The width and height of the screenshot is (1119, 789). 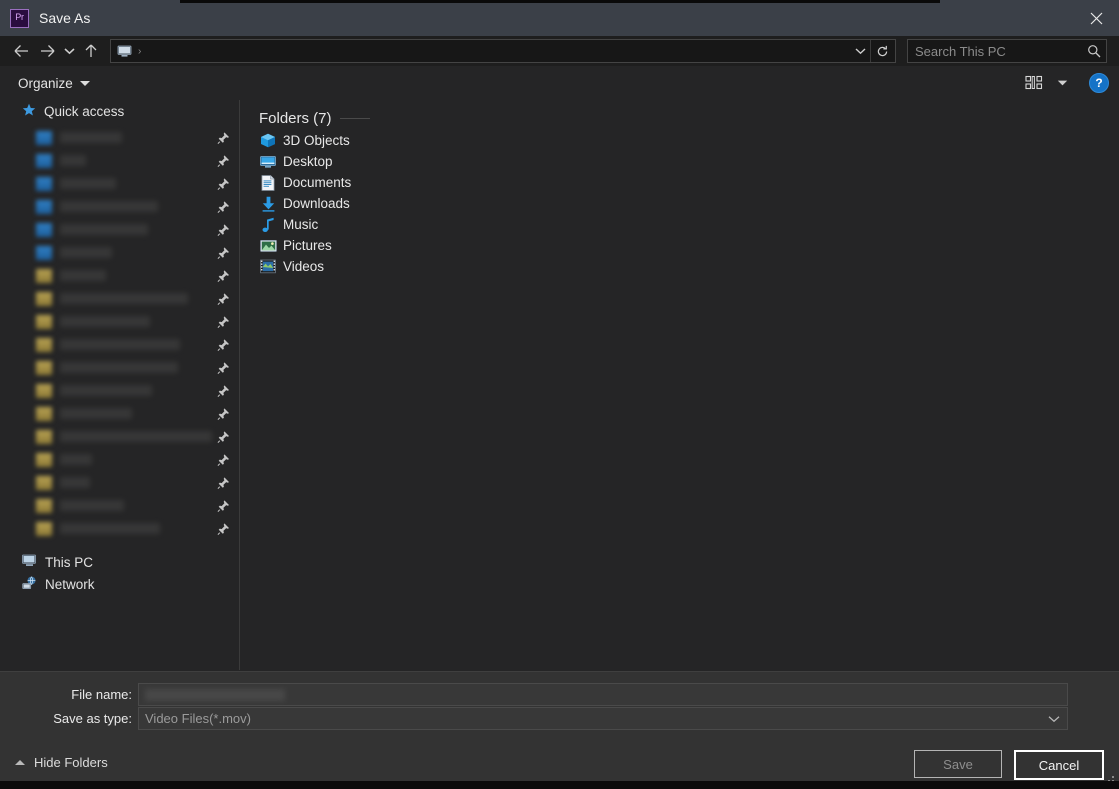 I want to click on sidebar-item-network: Network, so click(x=119, y=584).